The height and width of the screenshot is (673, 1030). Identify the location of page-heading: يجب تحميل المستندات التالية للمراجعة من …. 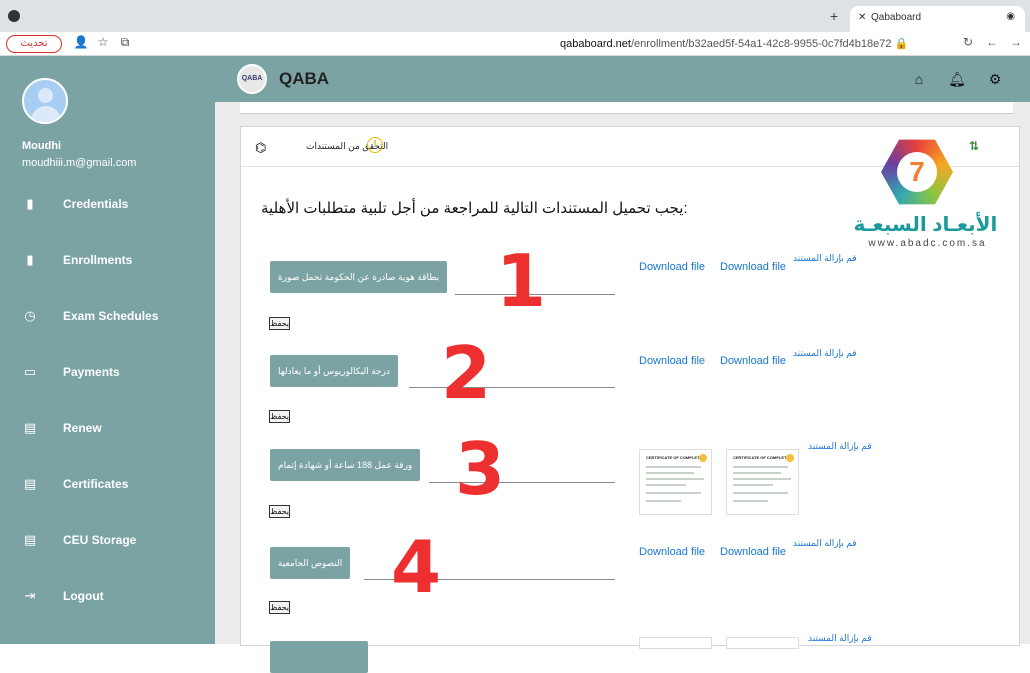
(474, 208).